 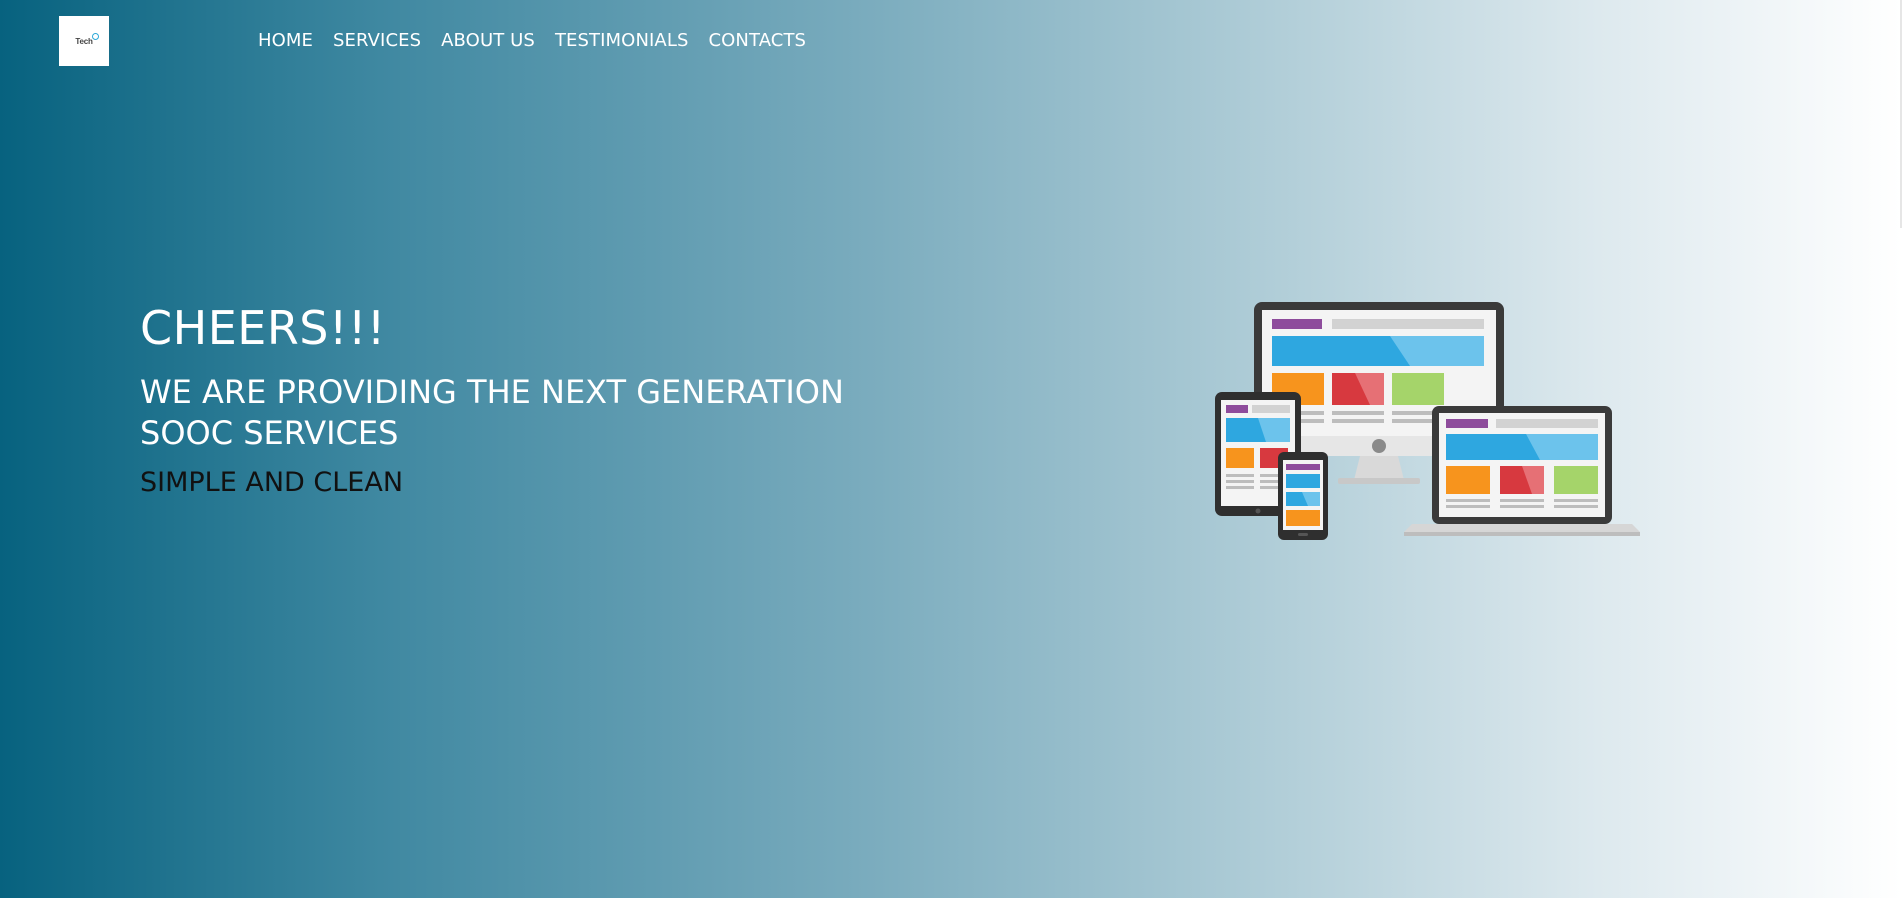 I want to click on hero-tagline: SIMPLE AND CLEAN, so click(x=272, y=482).